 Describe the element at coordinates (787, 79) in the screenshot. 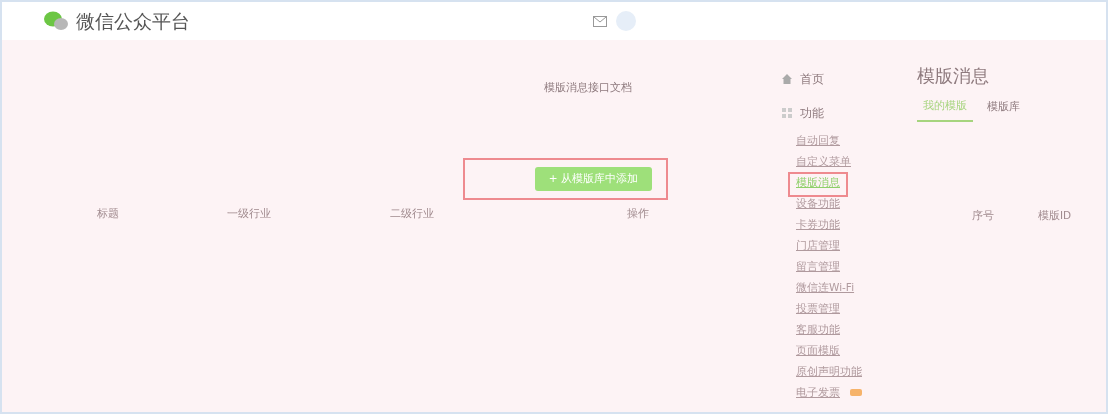

I see `home-icon` at that location.